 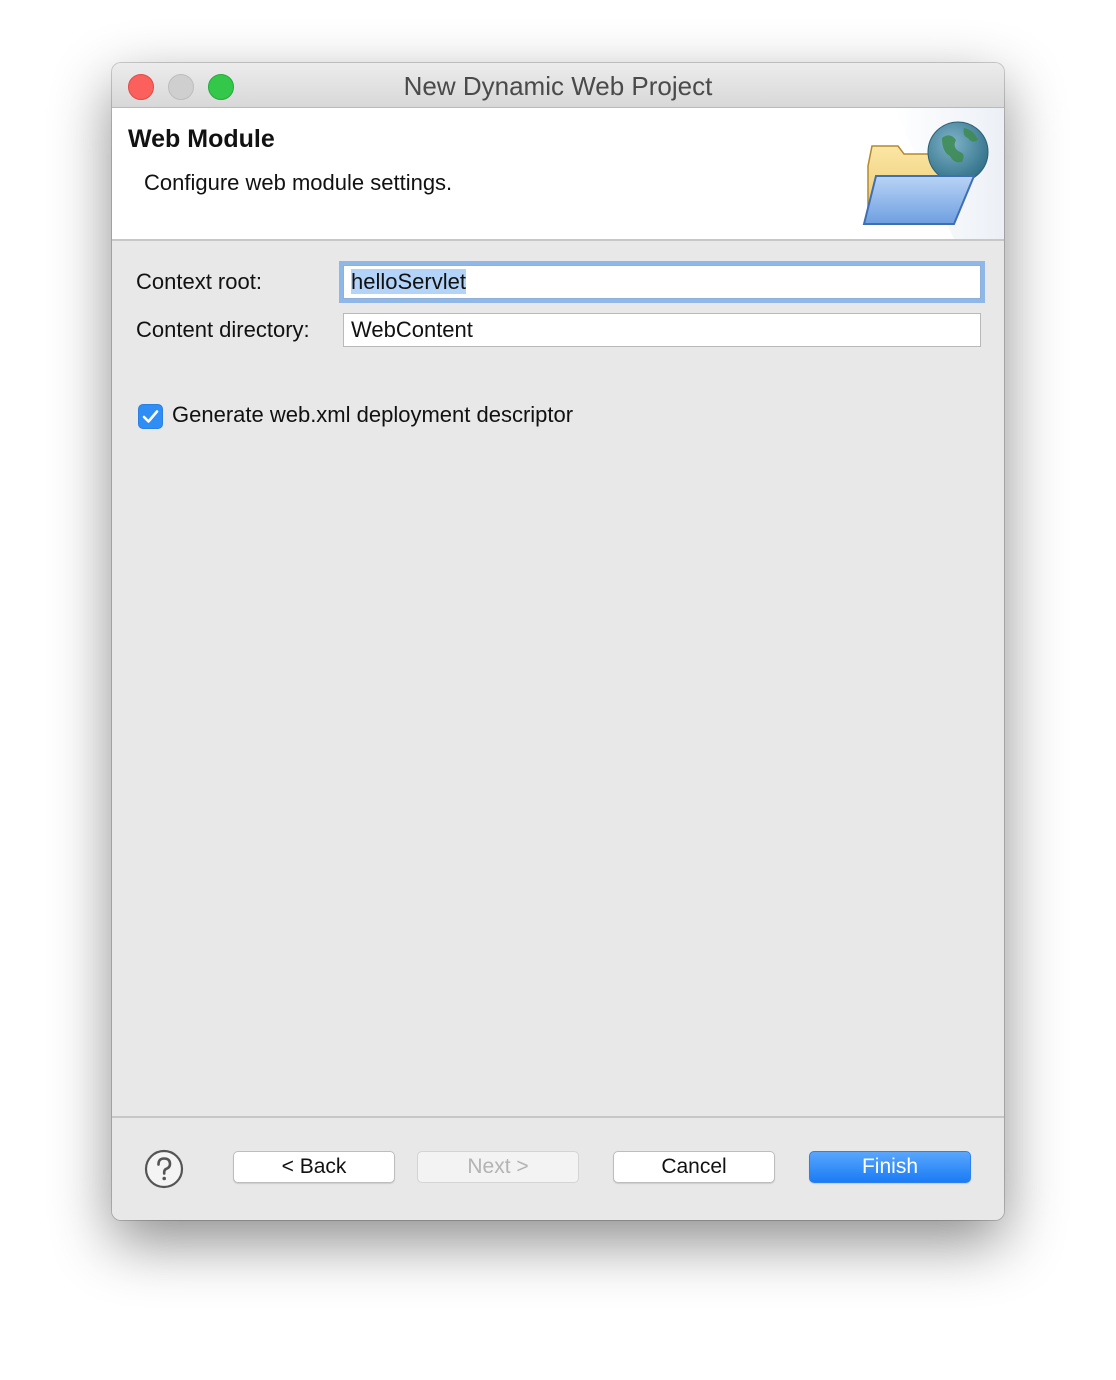 What do you see at coordinates (199, 281) in the screenshot?
I see `context-root-label: Context root:` at bounding box center [199, 281].